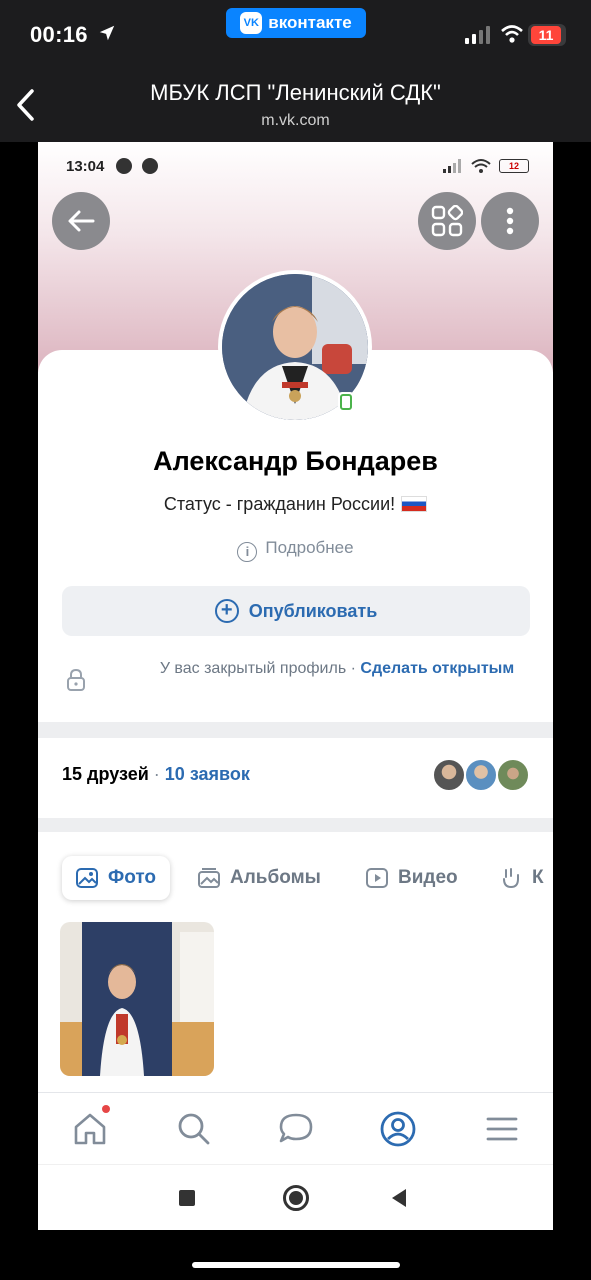 The image size is (591, 1280). I want to click on photo-icon, so click(87, 878).